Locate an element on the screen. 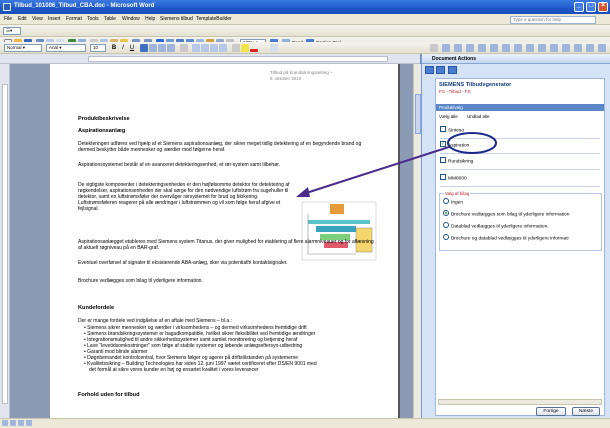 The image size is (610, 428). close-button: × is located at coordinates (603, 7).